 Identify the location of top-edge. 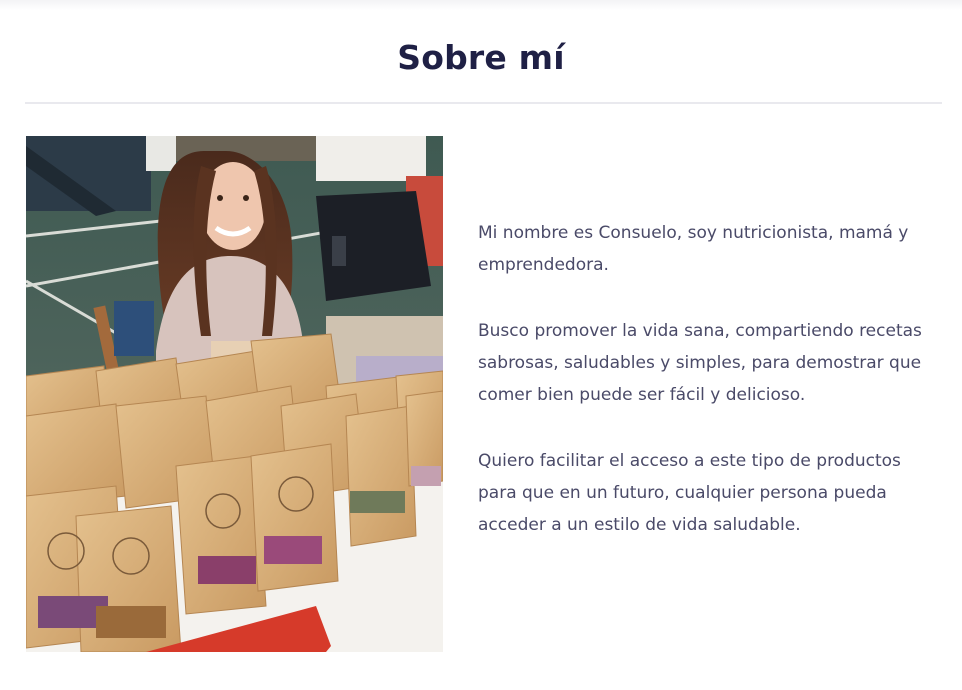
(481, 5).